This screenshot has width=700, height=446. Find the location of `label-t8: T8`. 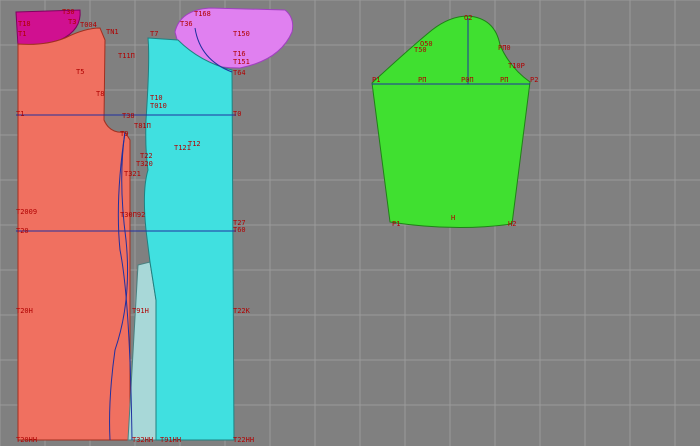

label-t8: T8 is located at coordinates (100, 94).